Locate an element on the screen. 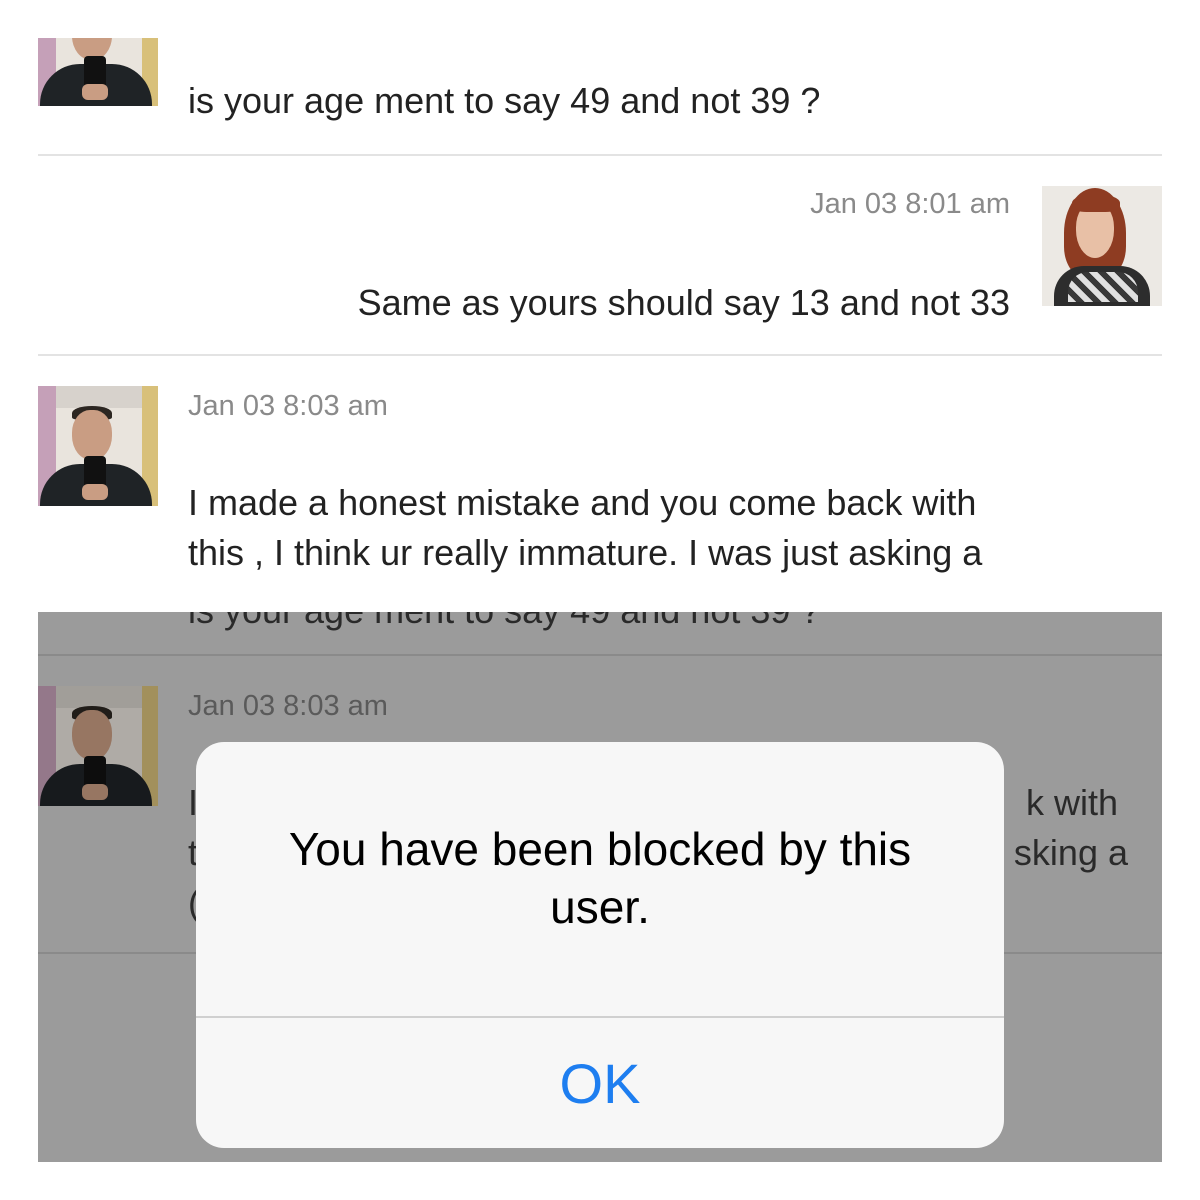 The width and height of the screenshot is (1200, 1200). ok-button: OK is located at coordinates (600, 1083).